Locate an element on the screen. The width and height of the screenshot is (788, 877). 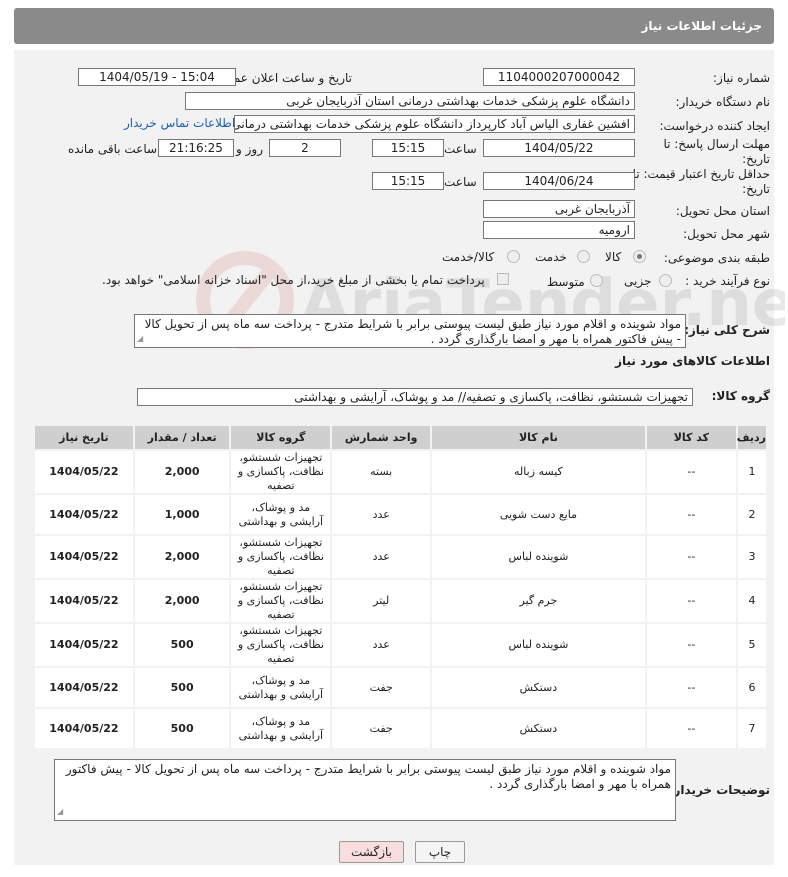
category-goods-radio is located at coordinates (639, 256).